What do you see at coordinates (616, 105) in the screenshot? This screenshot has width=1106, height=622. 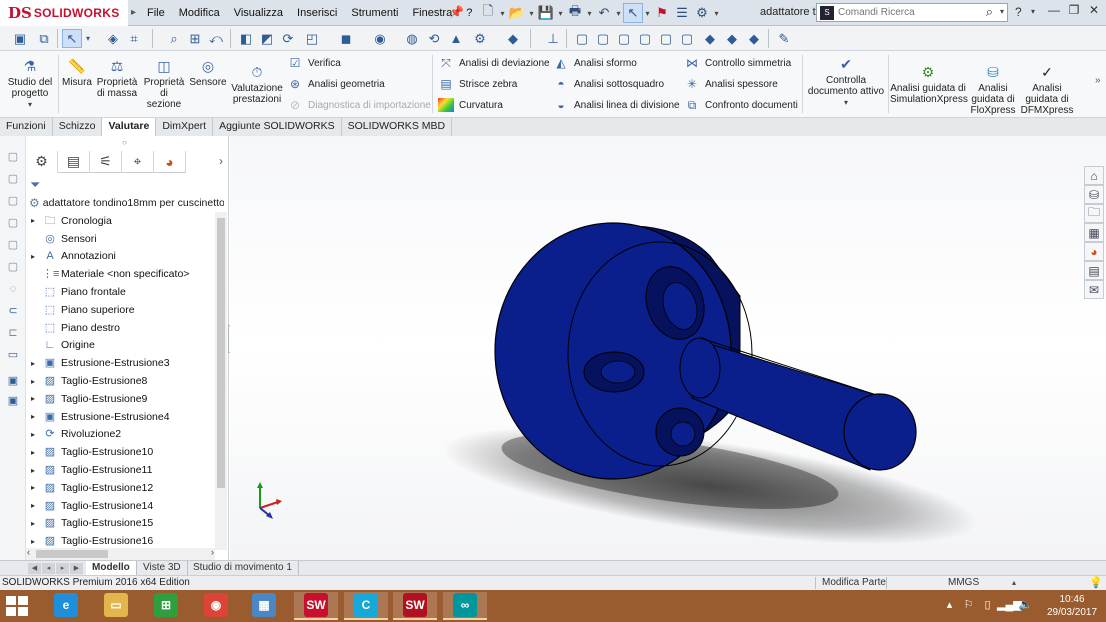 I see `analisi-linea-divisione-button: ◒ Analisi linea di divisione` at bounding box center [616, 105].